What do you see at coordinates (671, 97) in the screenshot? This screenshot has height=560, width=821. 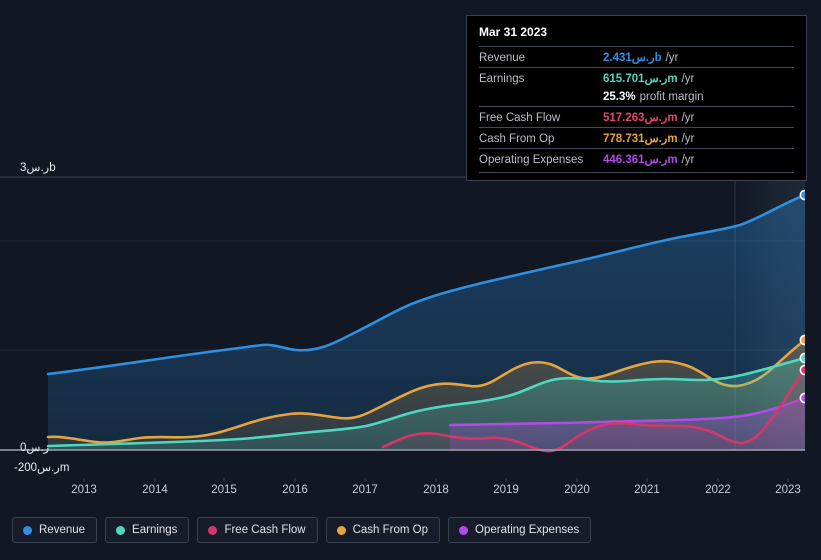 I see `tooltip-unit-profit-margin: profit margin` at bounding box center [671, 97].